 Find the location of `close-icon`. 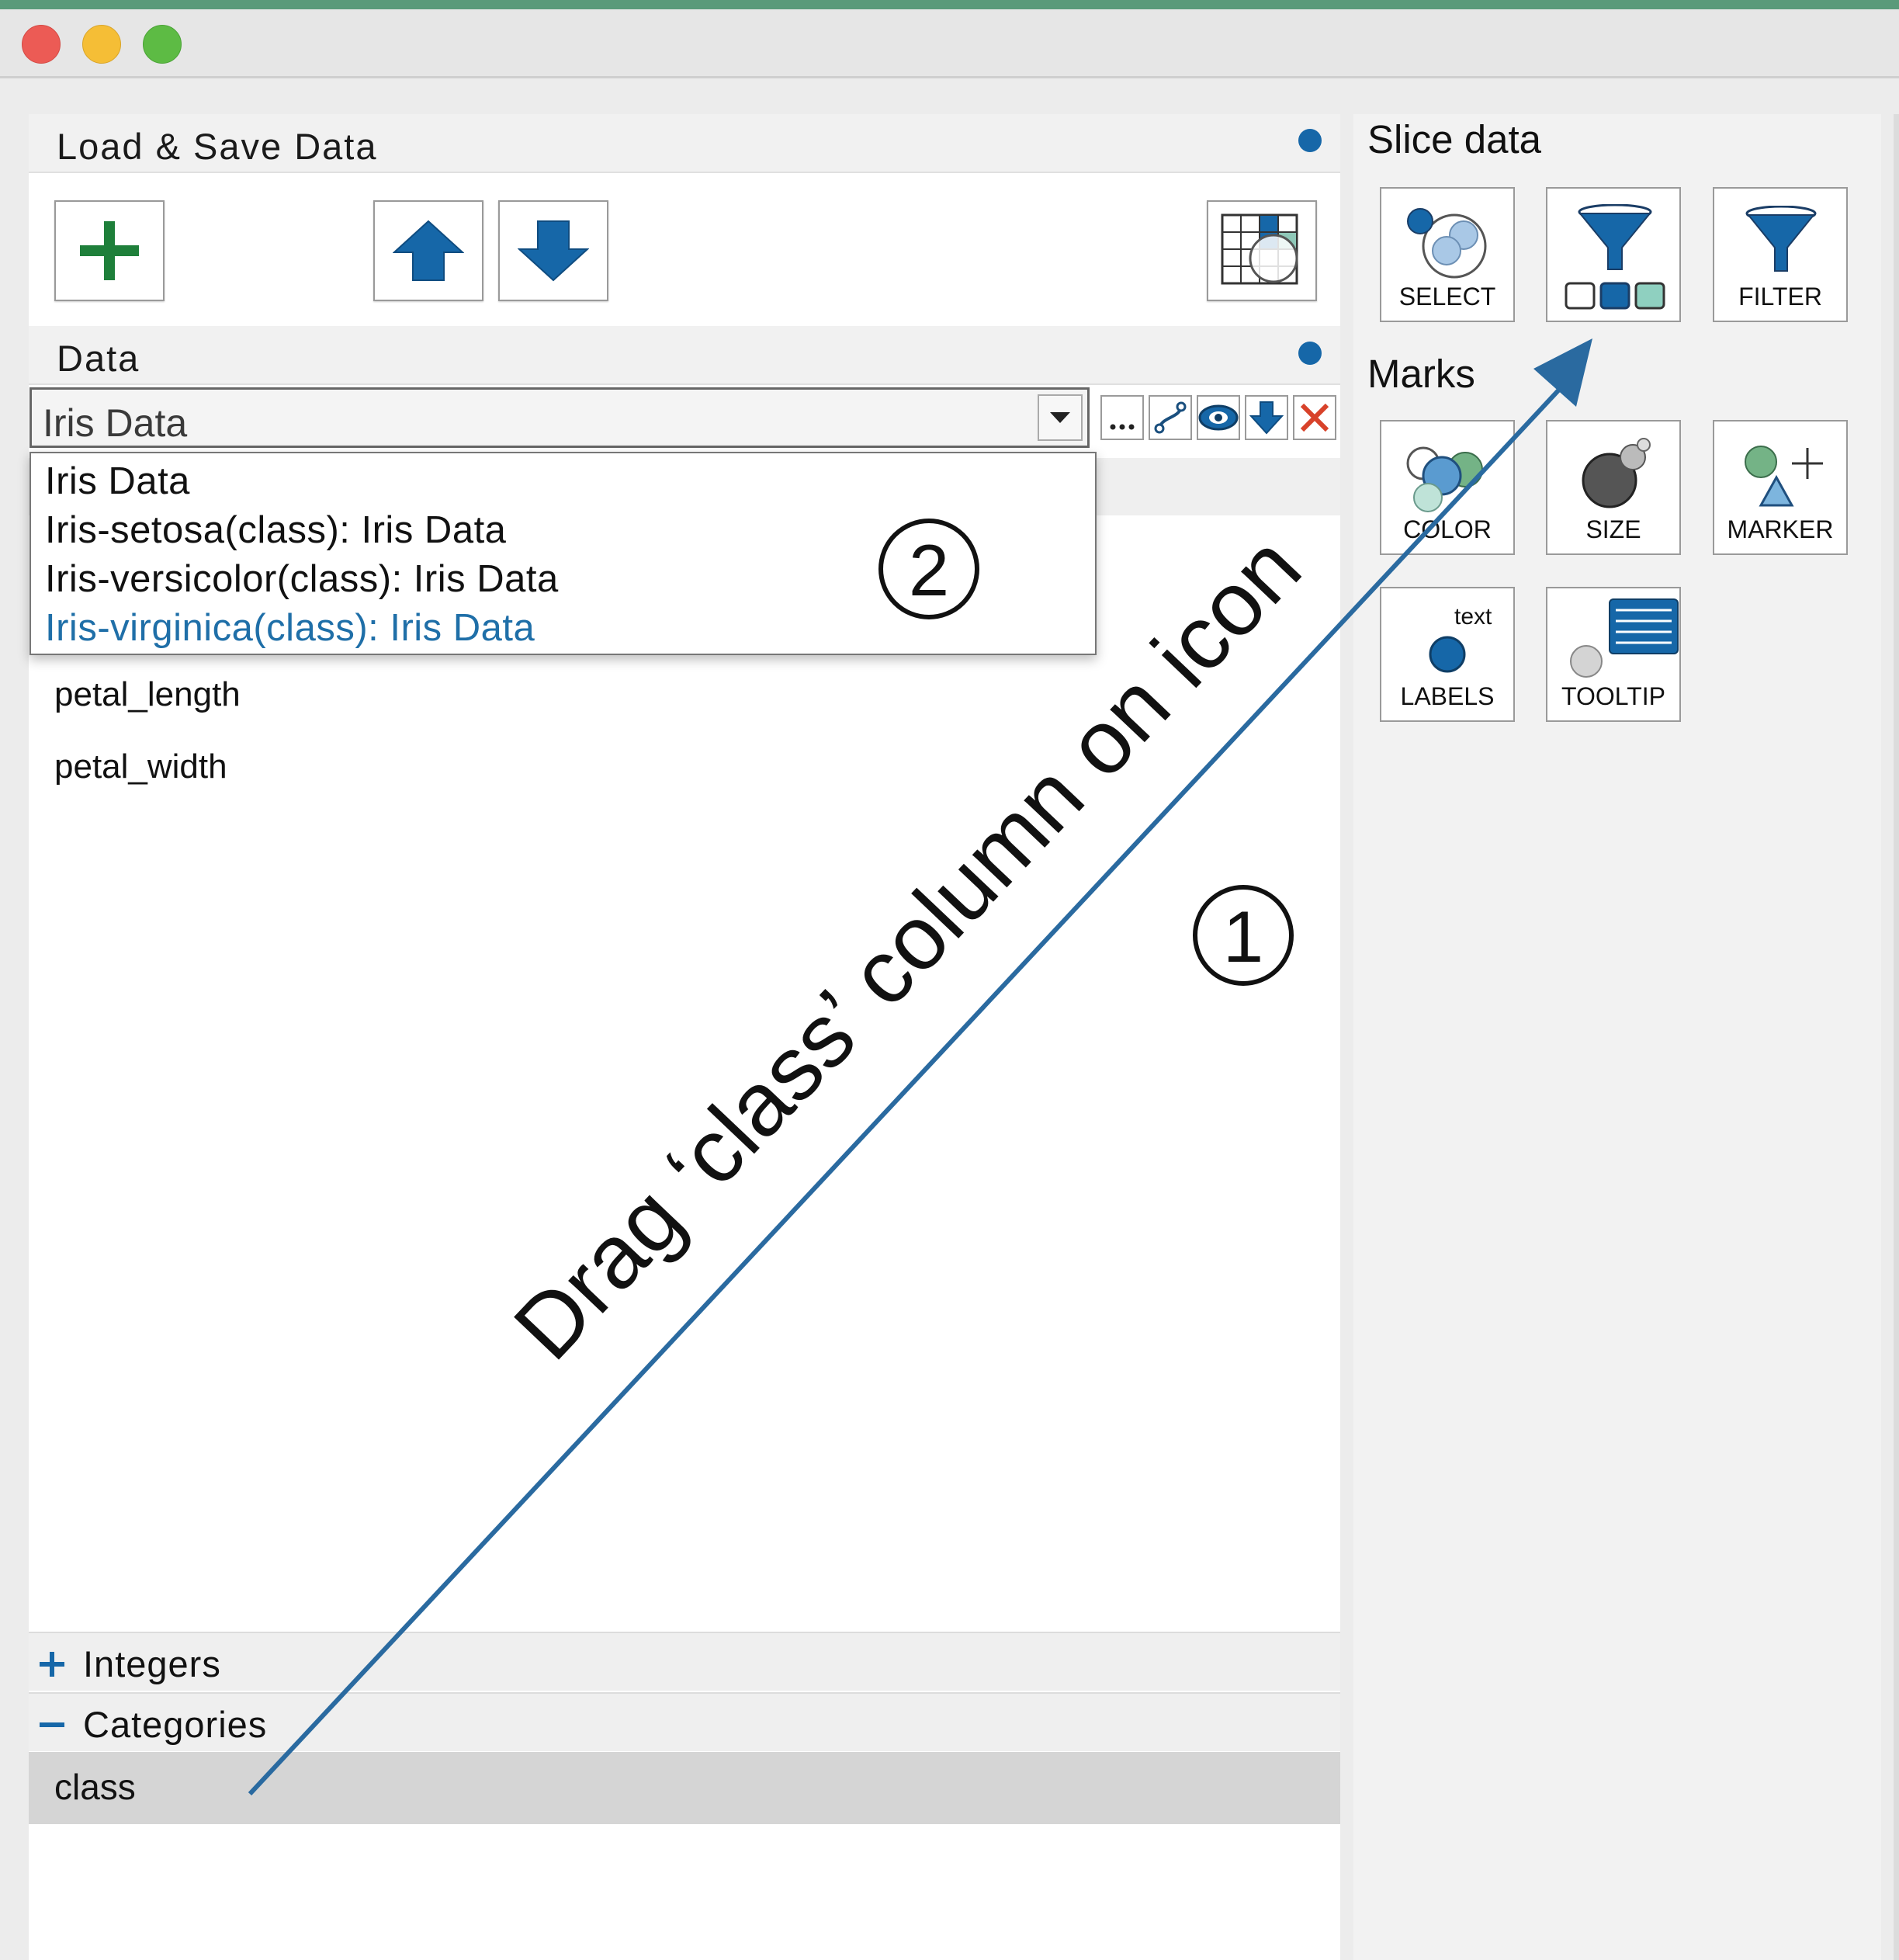

close-icon is located at coordinates (1314, 417).